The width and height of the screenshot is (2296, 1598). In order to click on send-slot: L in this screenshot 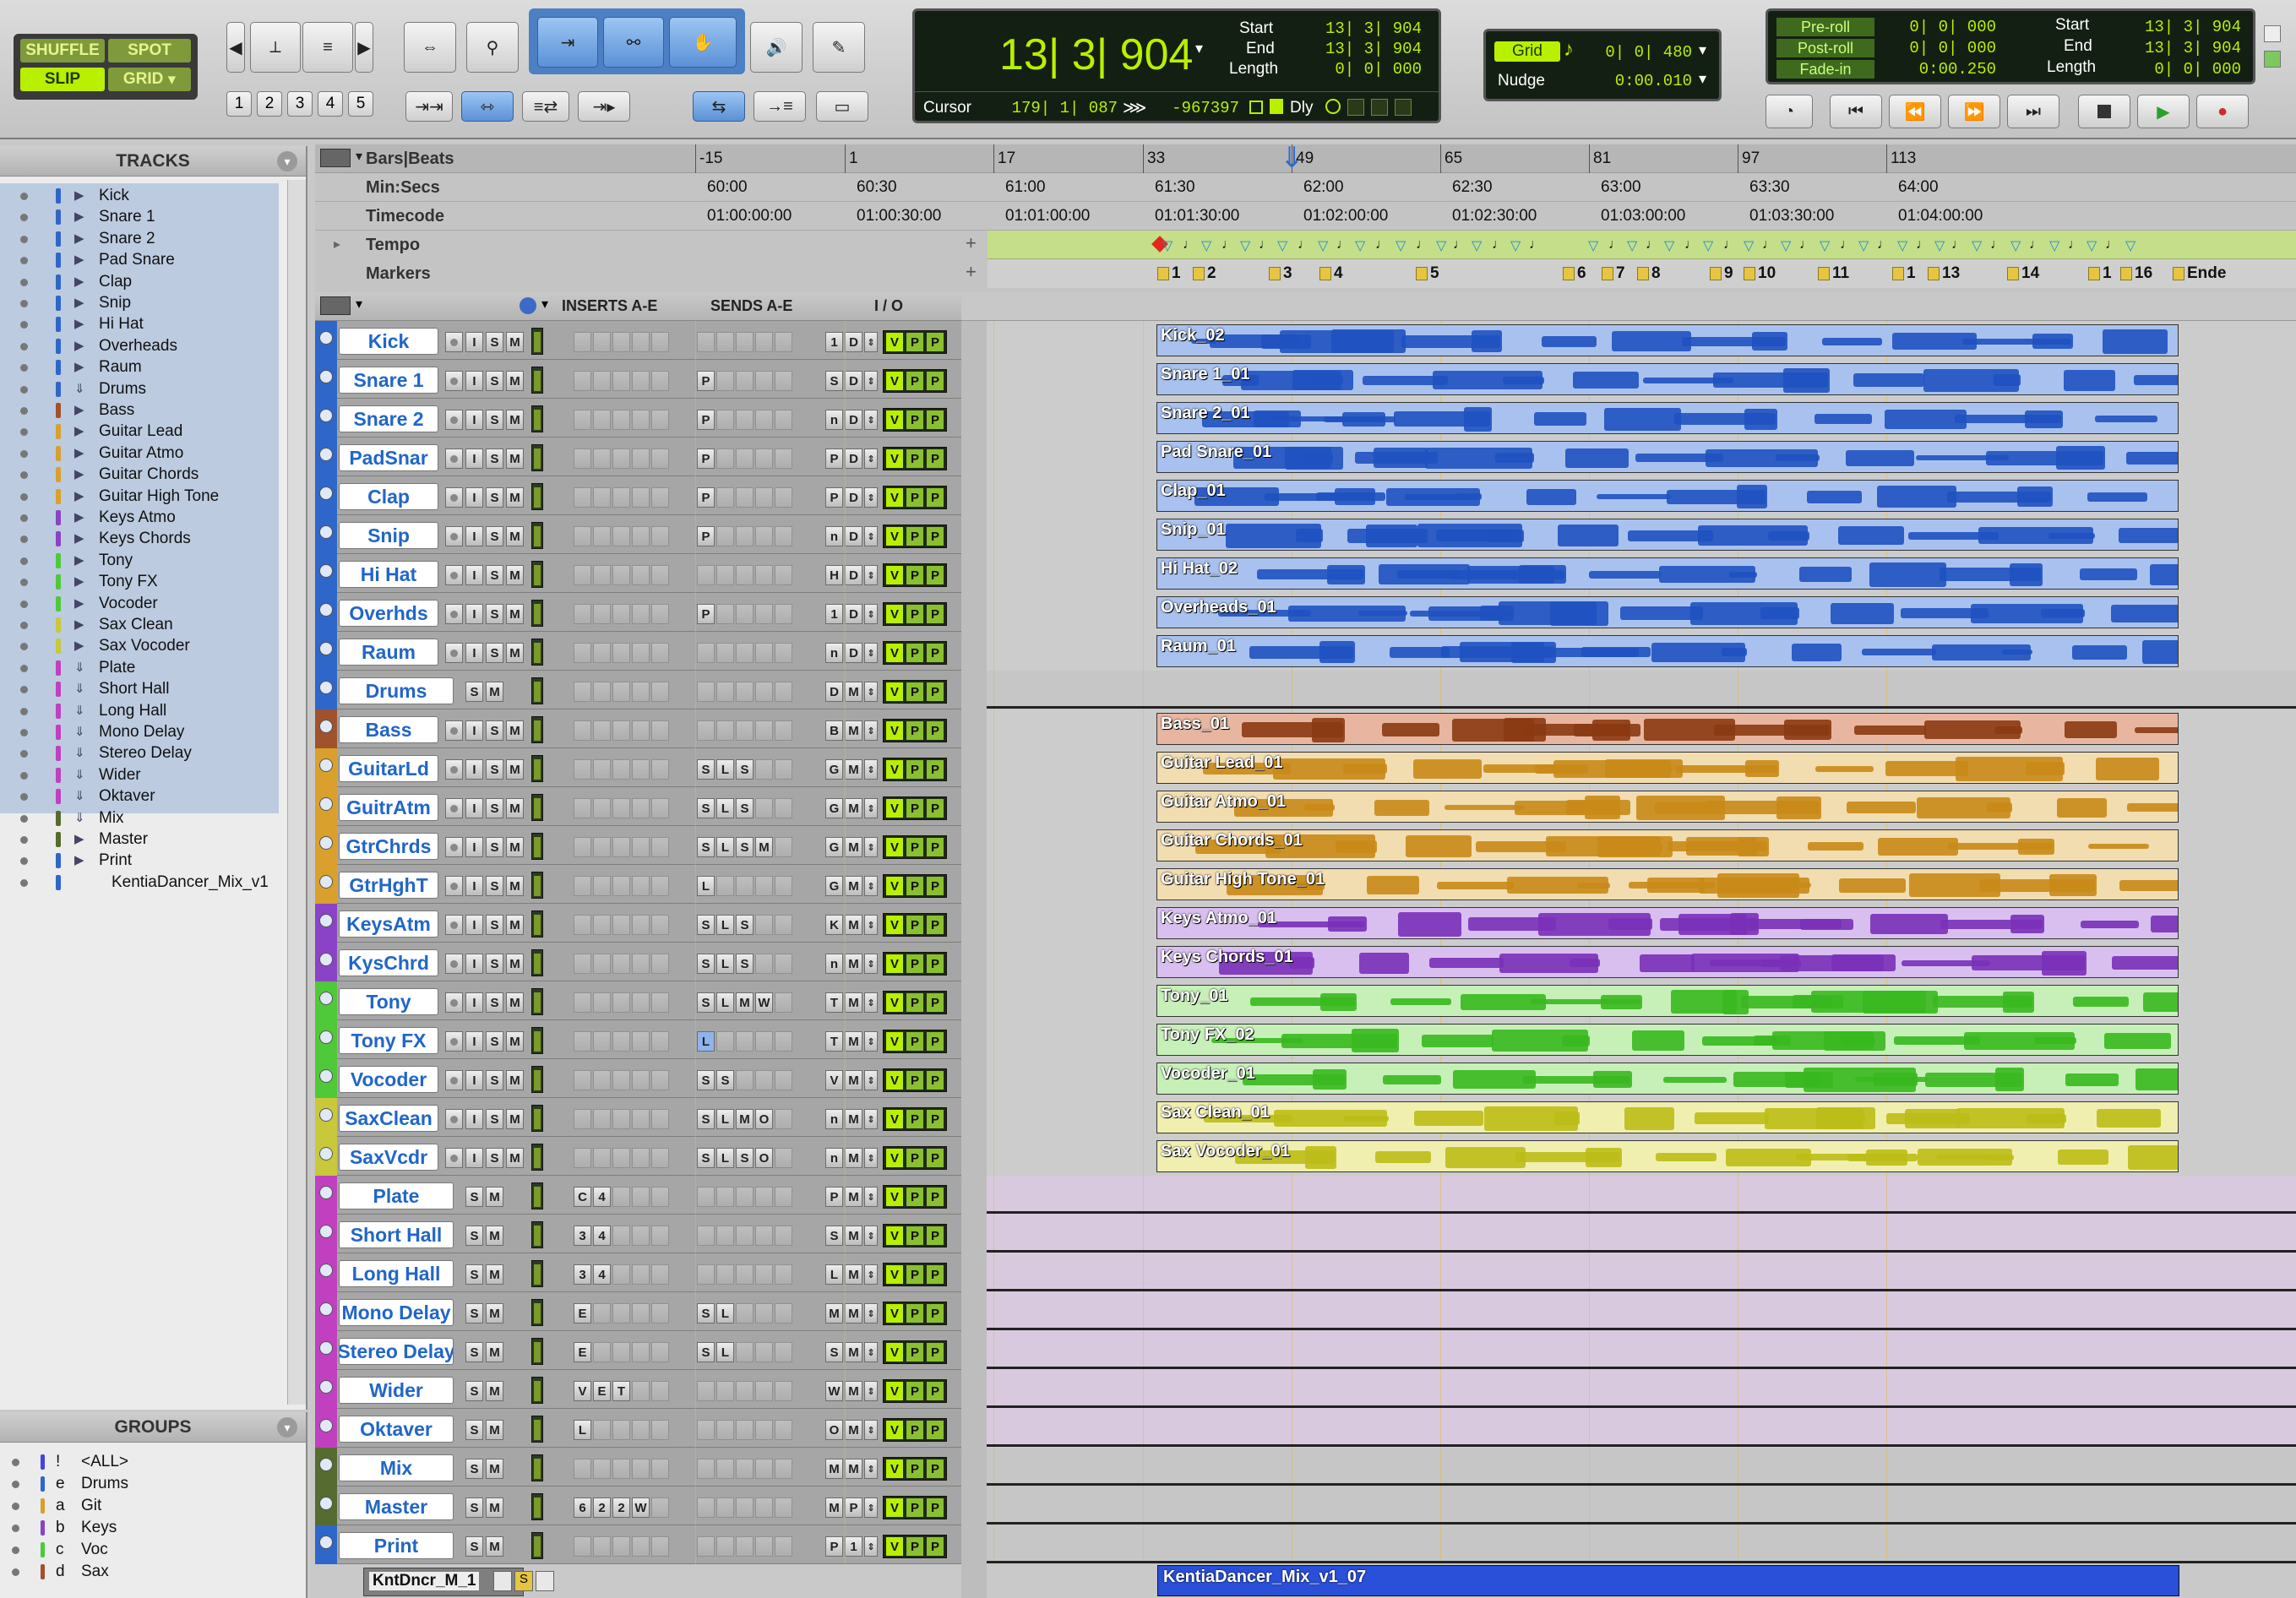, I will do `click(725, 1352)`.